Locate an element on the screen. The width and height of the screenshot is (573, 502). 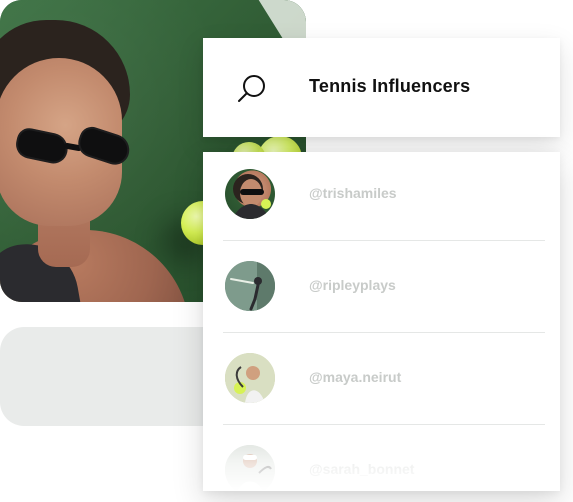
result-item: @trishamiles is located at coordinates (381, 198).